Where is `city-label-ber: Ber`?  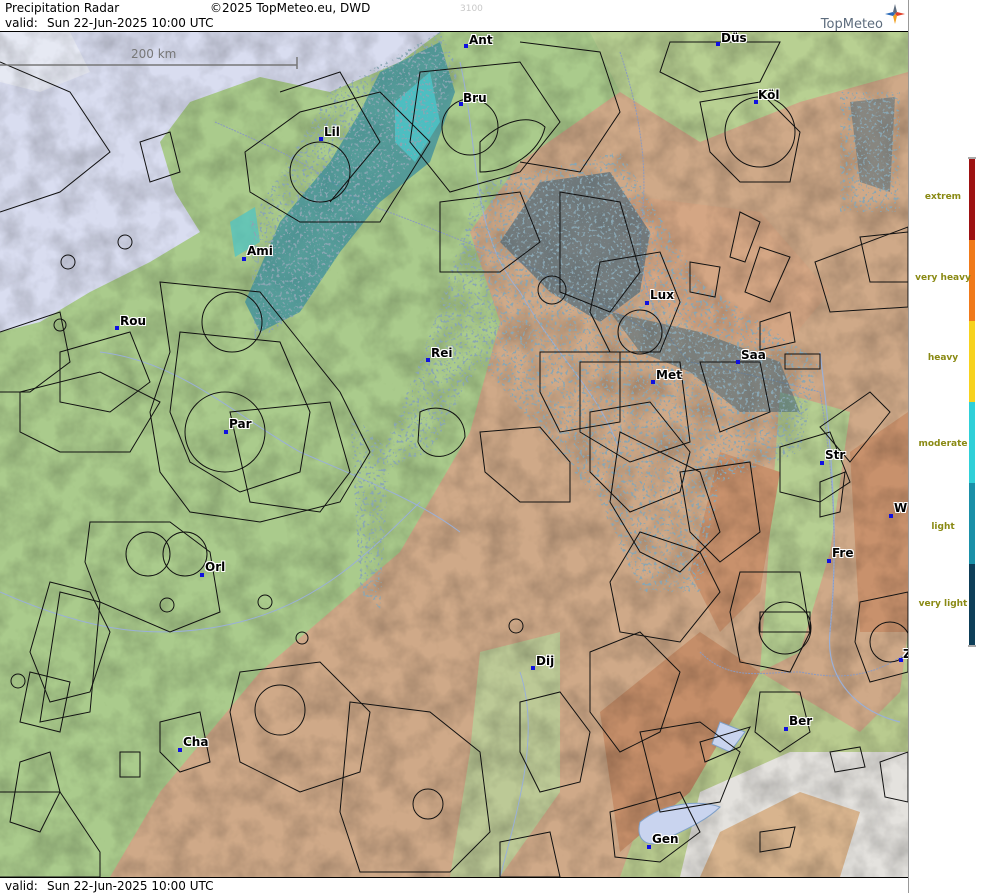 city-label-ber: Ber is located at coordinates (800, 721).